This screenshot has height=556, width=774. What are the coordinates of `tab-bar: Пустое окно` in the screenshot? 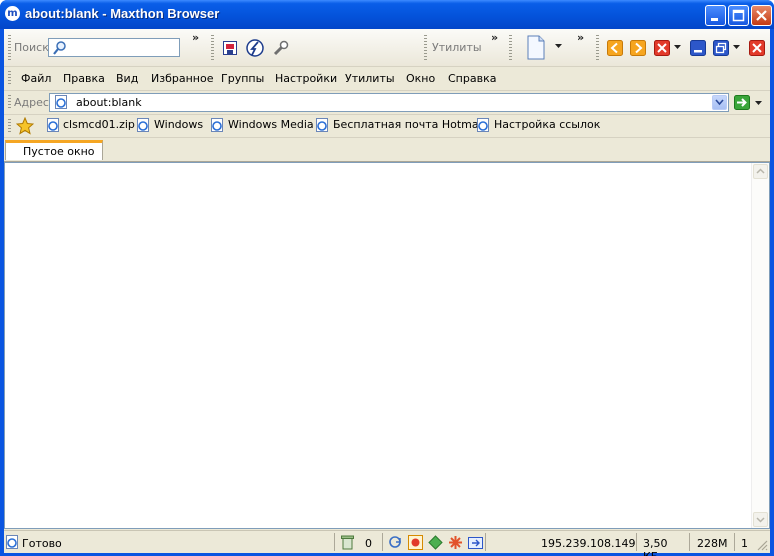 It's located at (387, 150).